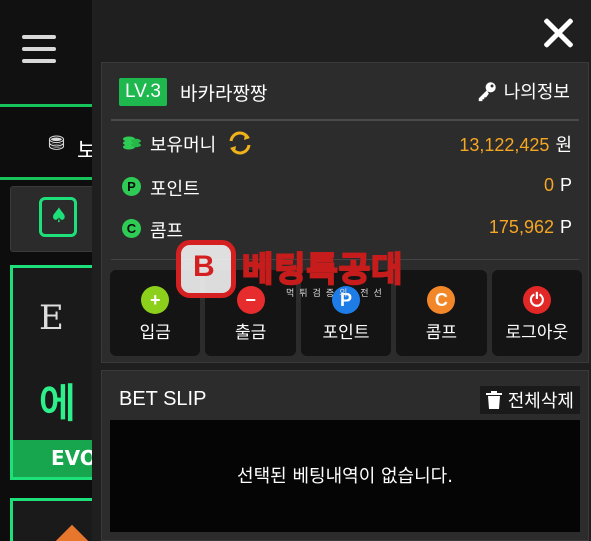  Describe the element at coordinates (167, 231) in the screenshot. I see `comp-label: 콤프` at that location.